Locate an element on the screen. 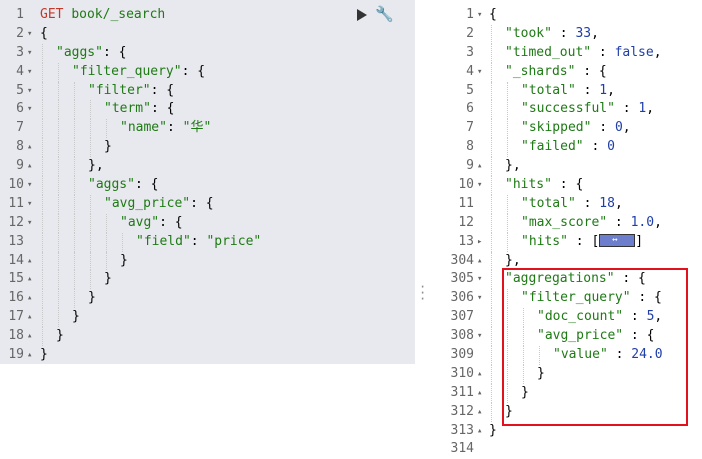 This screenshot has width=702, height=459. line-number: 7 is located at coordinates (20, 128).